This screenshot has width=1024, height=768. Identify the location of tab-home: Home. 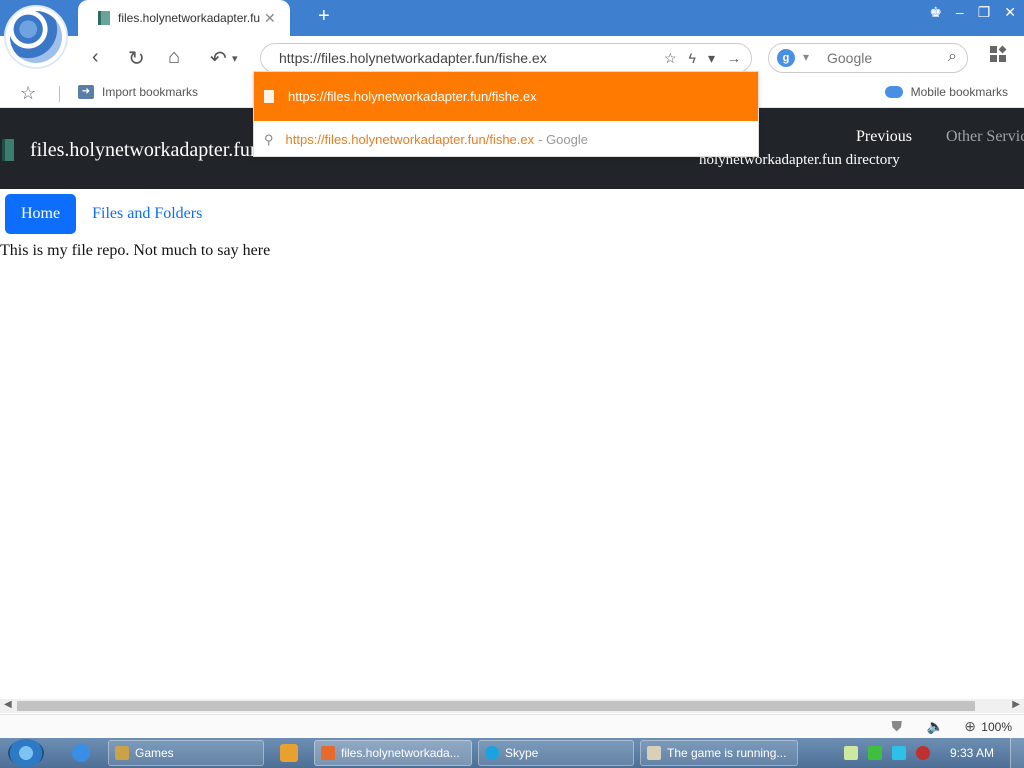
(41, 214).